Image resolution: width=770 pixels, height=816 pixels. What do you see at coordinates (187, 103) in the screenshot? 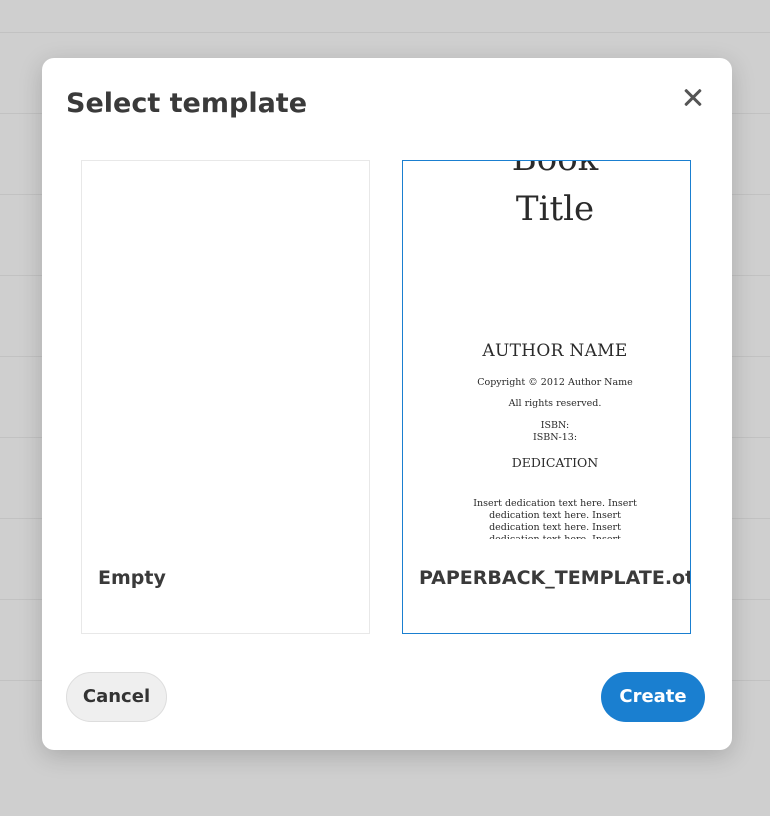
I see `dialog-title: Select template` at bounding box center [187, 103].